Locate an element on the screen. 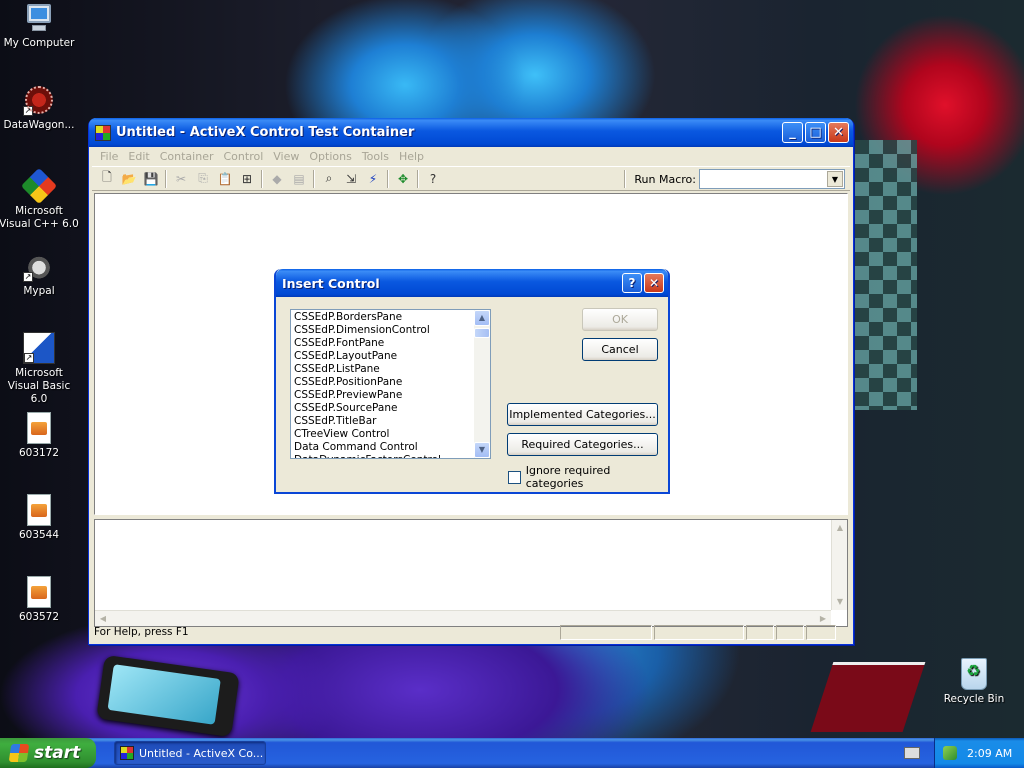 This screenshot has height=768, width=1024. desktop-icon-603172: 603172 is located at coordinates (40, 436).